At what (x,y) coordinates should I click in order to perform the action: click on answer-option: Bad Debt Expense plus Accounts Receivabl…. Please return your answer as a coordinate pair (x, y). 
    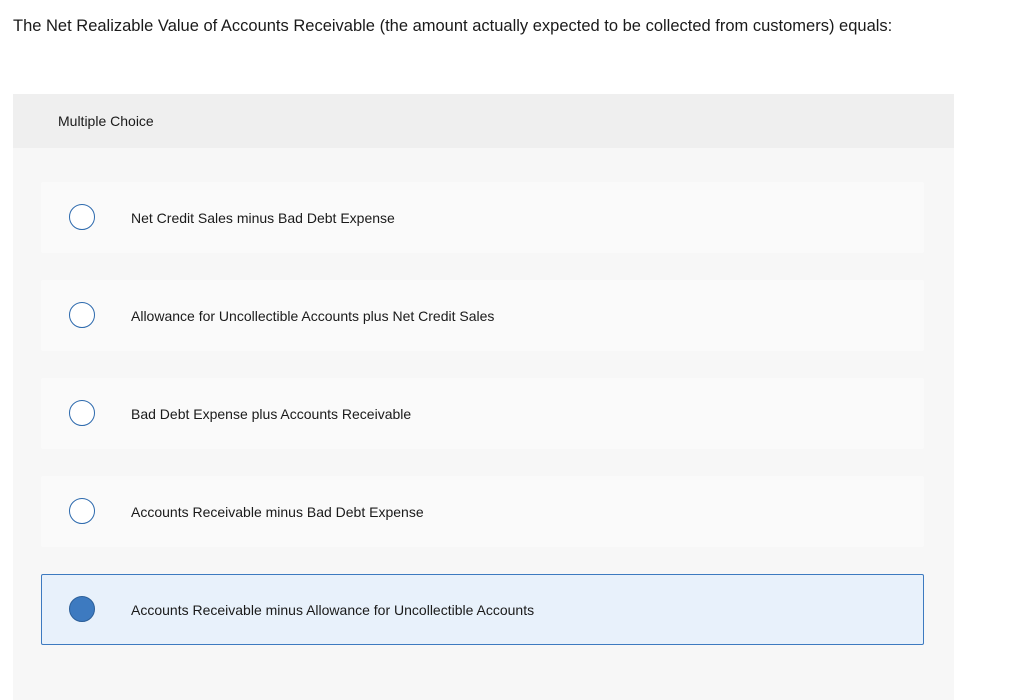
    Looking at the image, I should click on (482, 413).